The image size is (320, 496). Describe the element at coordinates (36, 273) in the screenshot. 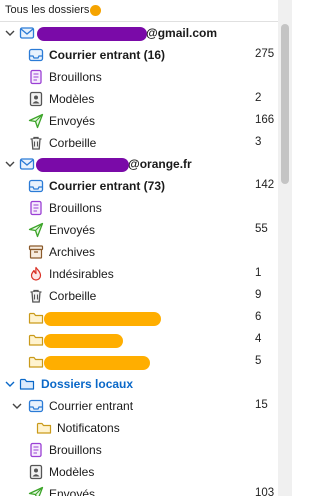

I see `junk-fire-icon` at that location.